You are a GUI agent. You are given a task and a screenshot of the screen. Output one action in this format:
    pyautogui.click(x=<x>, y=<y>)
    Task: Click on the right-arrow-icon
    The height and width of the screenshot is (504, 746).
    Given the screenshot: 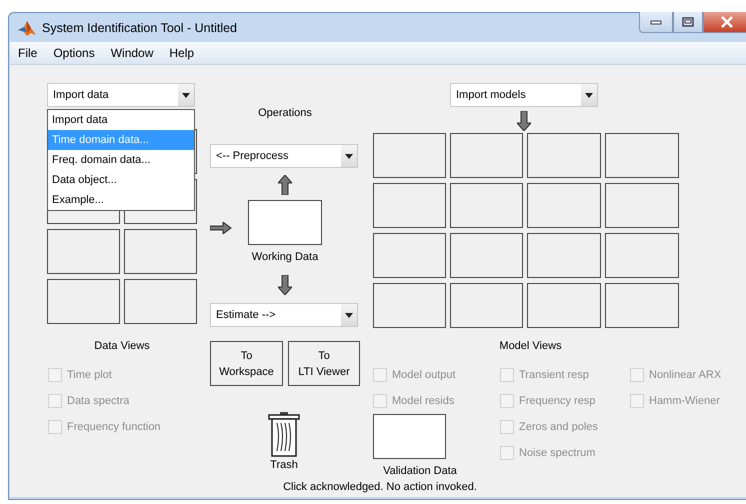 What is the action you would take?
    pyautogui.click(x=221, y=228)
    